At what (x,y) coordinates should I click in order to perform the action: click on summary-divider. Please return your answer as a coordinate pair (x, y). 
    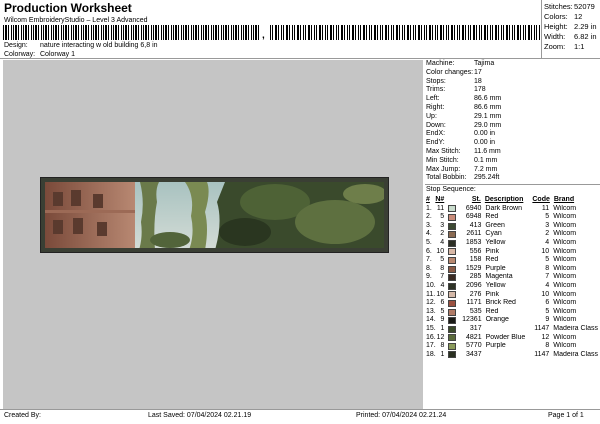
    Looking at the image, I should click on (541, 29).